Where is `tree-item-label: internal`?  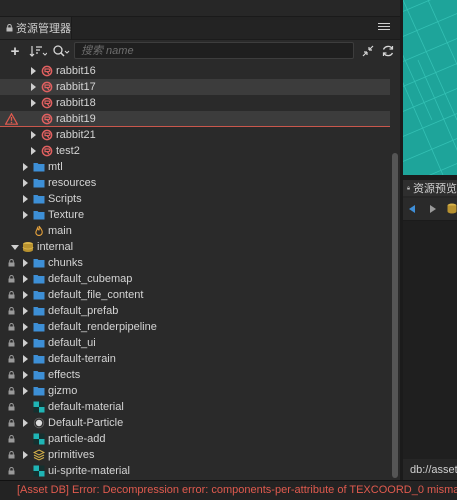 tree-item-label: internal is located at coordinates (55, 247).